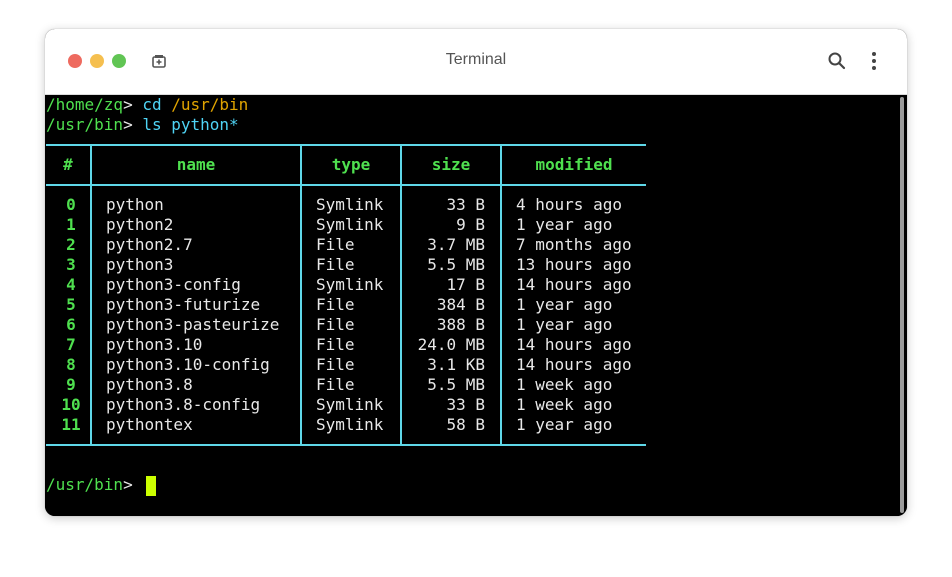 Image resolution: width=952 pixels, height=577 pixels. I want to click on column-header-name: name, so click(196, 164).